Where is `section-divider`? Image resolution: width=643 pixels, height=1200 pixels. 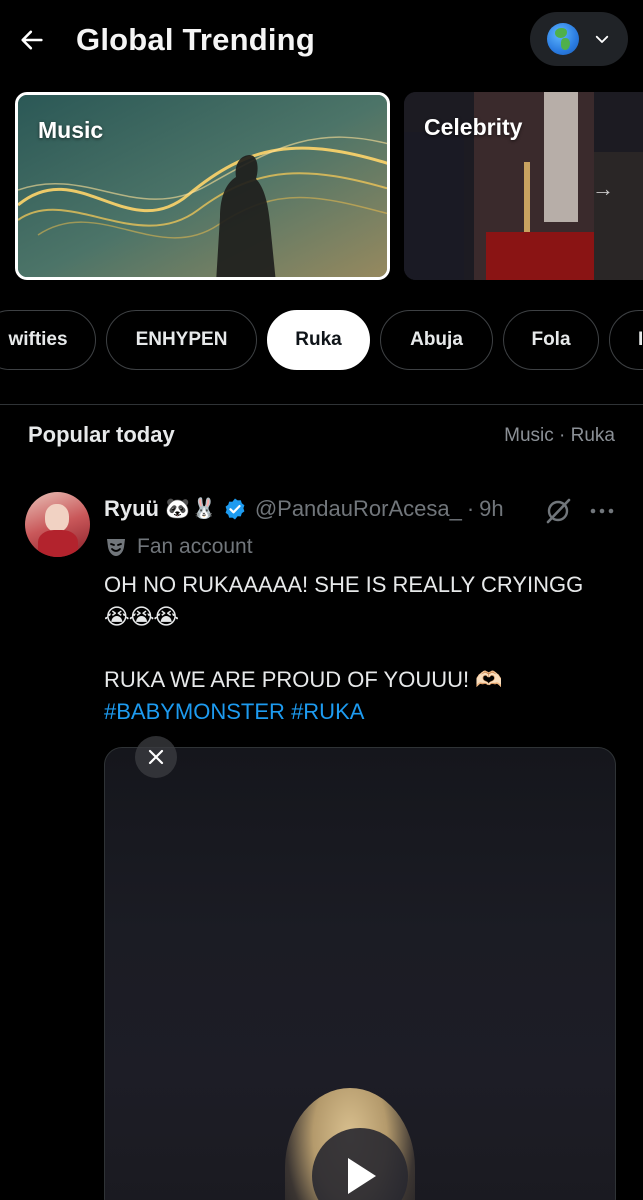
section-divider is located at coordinates (321, 404).